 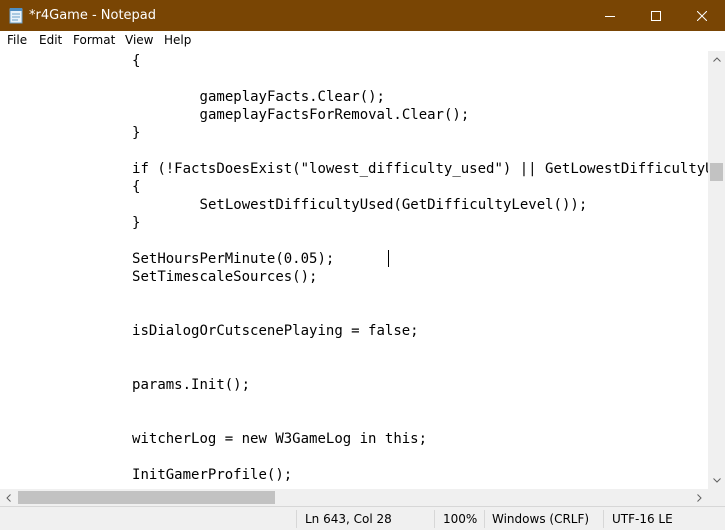 I want to click on menu-bar: File Edit Format View Help, so click(x=362, y=41).